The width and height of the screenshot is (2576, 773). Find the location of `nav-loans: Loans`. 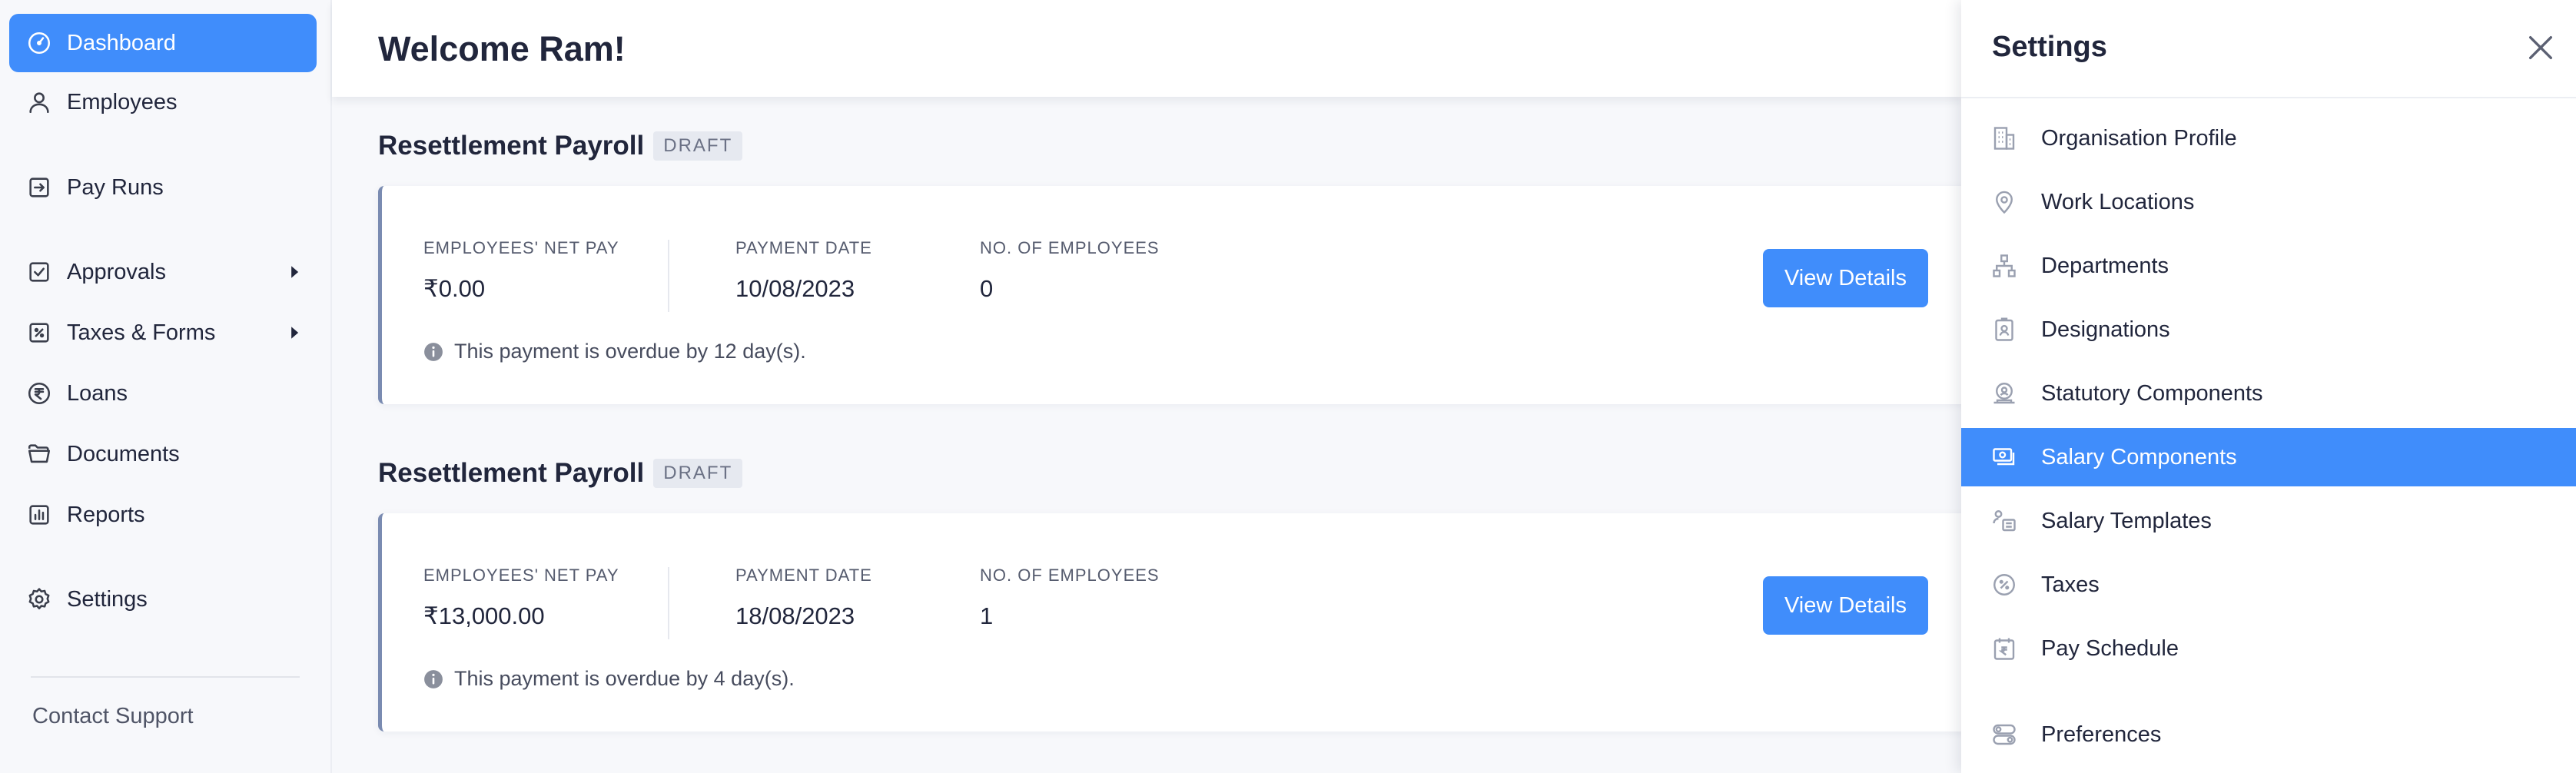

nav-loans: Loans is located at coordinates (163, 393).